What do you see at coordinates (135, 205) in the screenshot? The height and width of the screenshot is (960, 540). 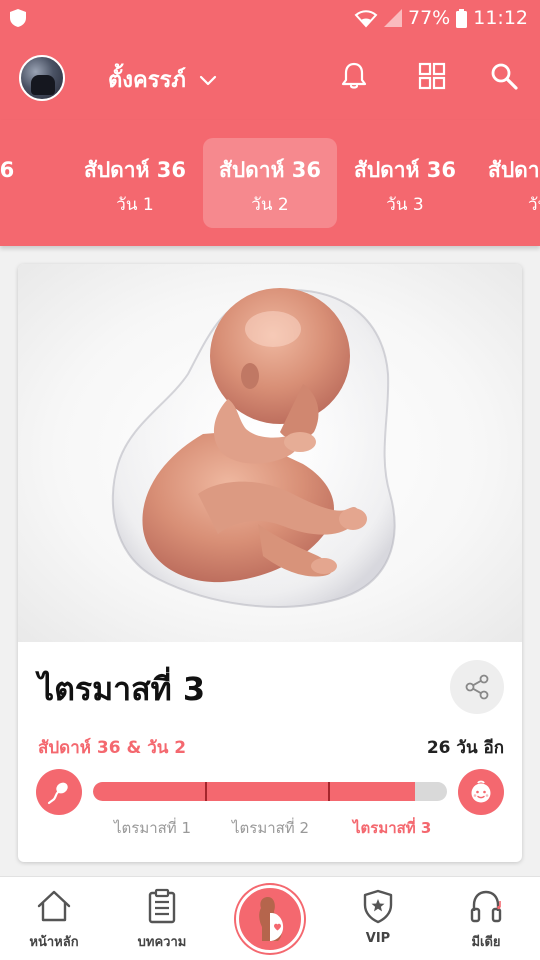 I see `week-tab-day: วัน 1` at bounding box center [135, 205].